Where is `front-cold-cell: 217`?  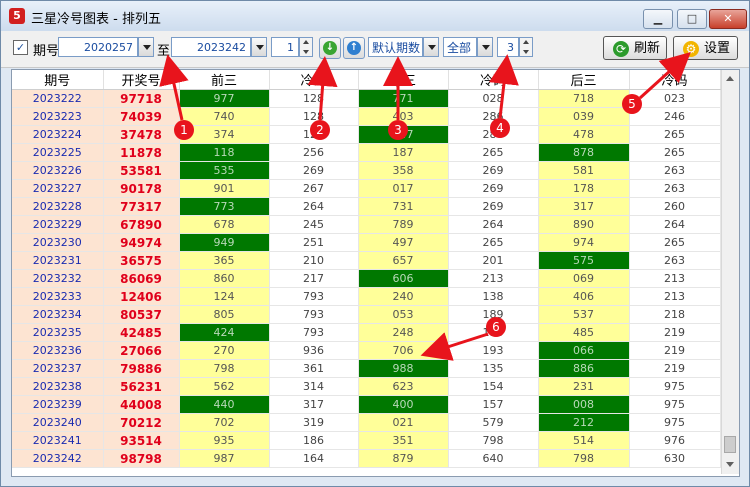
front-cold-cell: 217 is located at coordinates (314, 278).